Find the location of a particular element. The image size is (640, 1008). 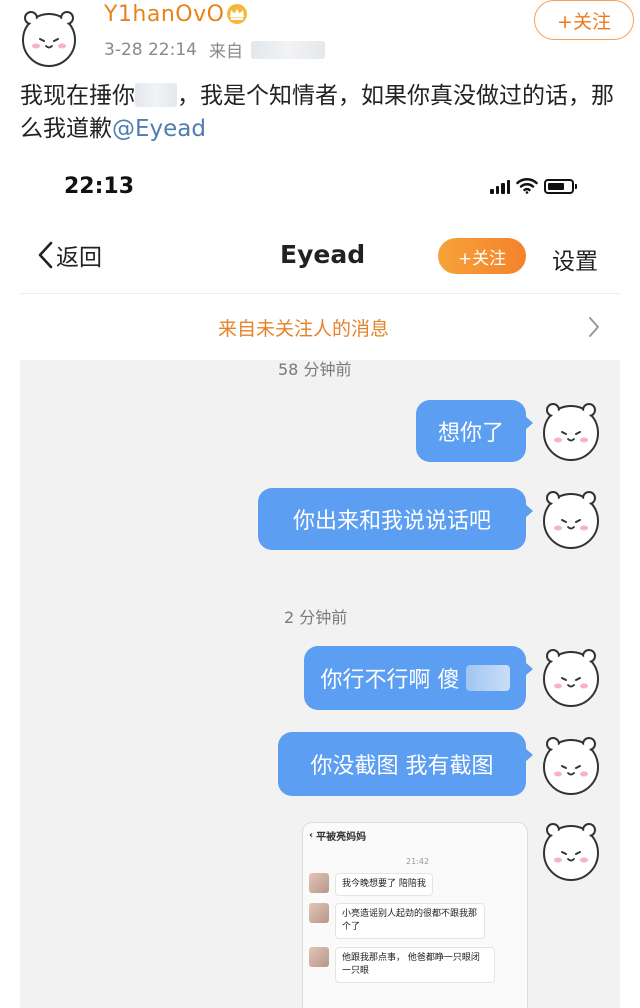

chat-bubble: 你出来和我说说话吧 is located at coordinates (395, 519).